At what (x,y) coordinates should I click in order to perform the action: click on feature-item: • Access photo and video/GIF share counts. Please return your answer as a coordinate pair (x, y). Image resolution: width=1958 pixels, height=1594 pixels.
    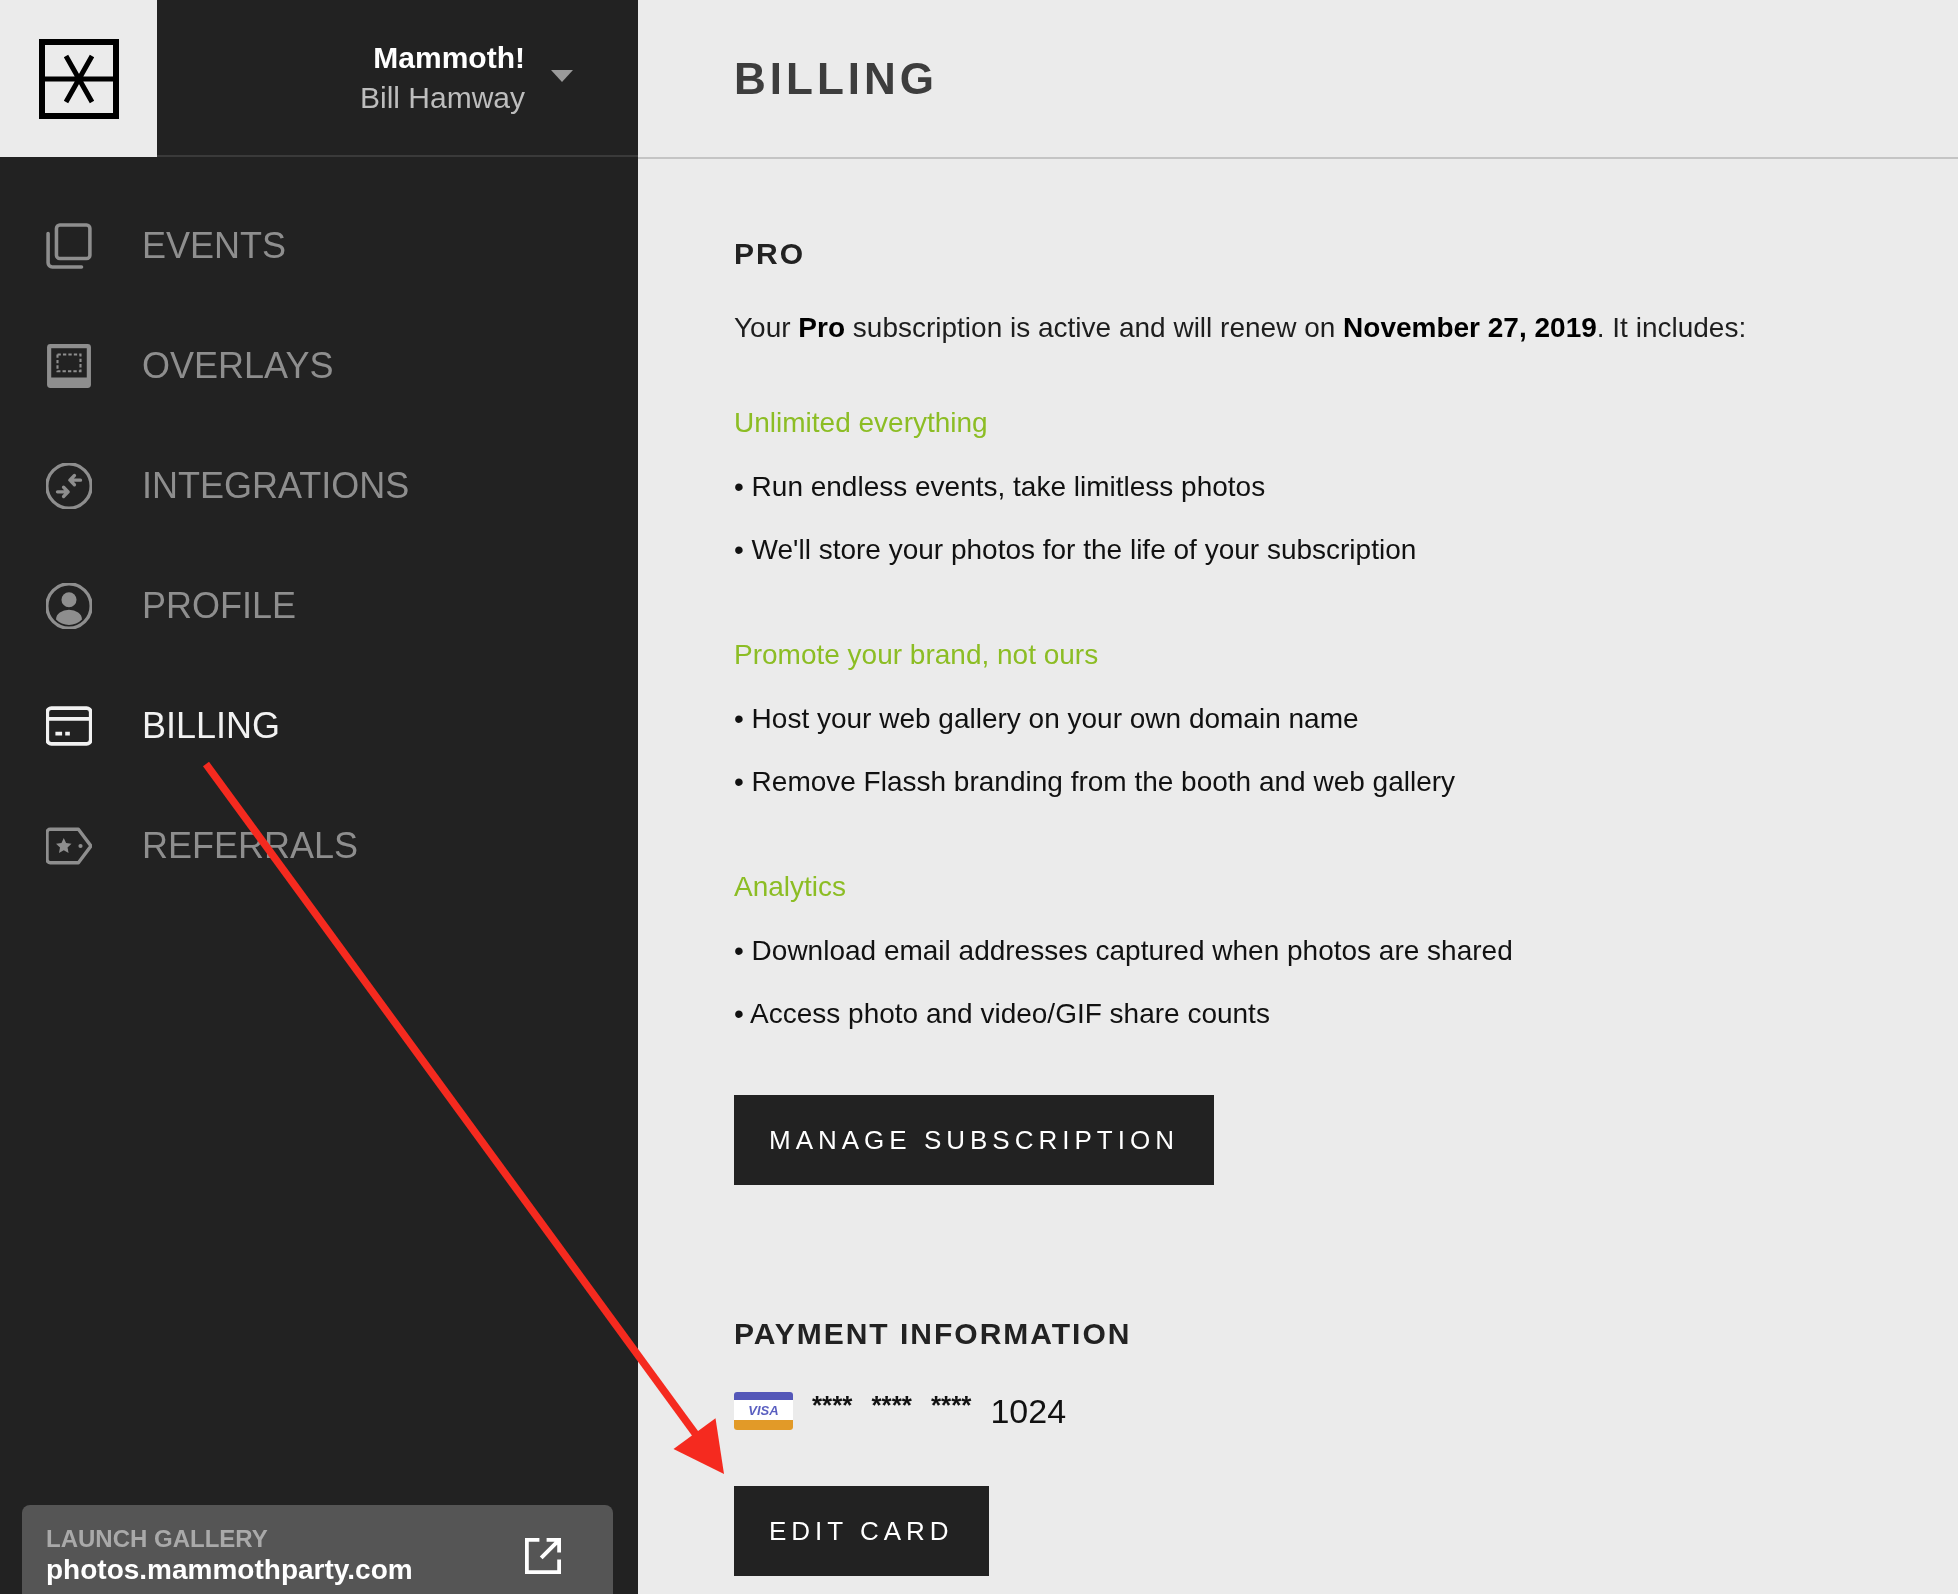
    Looking at the image, I should click on (1002, 1014).